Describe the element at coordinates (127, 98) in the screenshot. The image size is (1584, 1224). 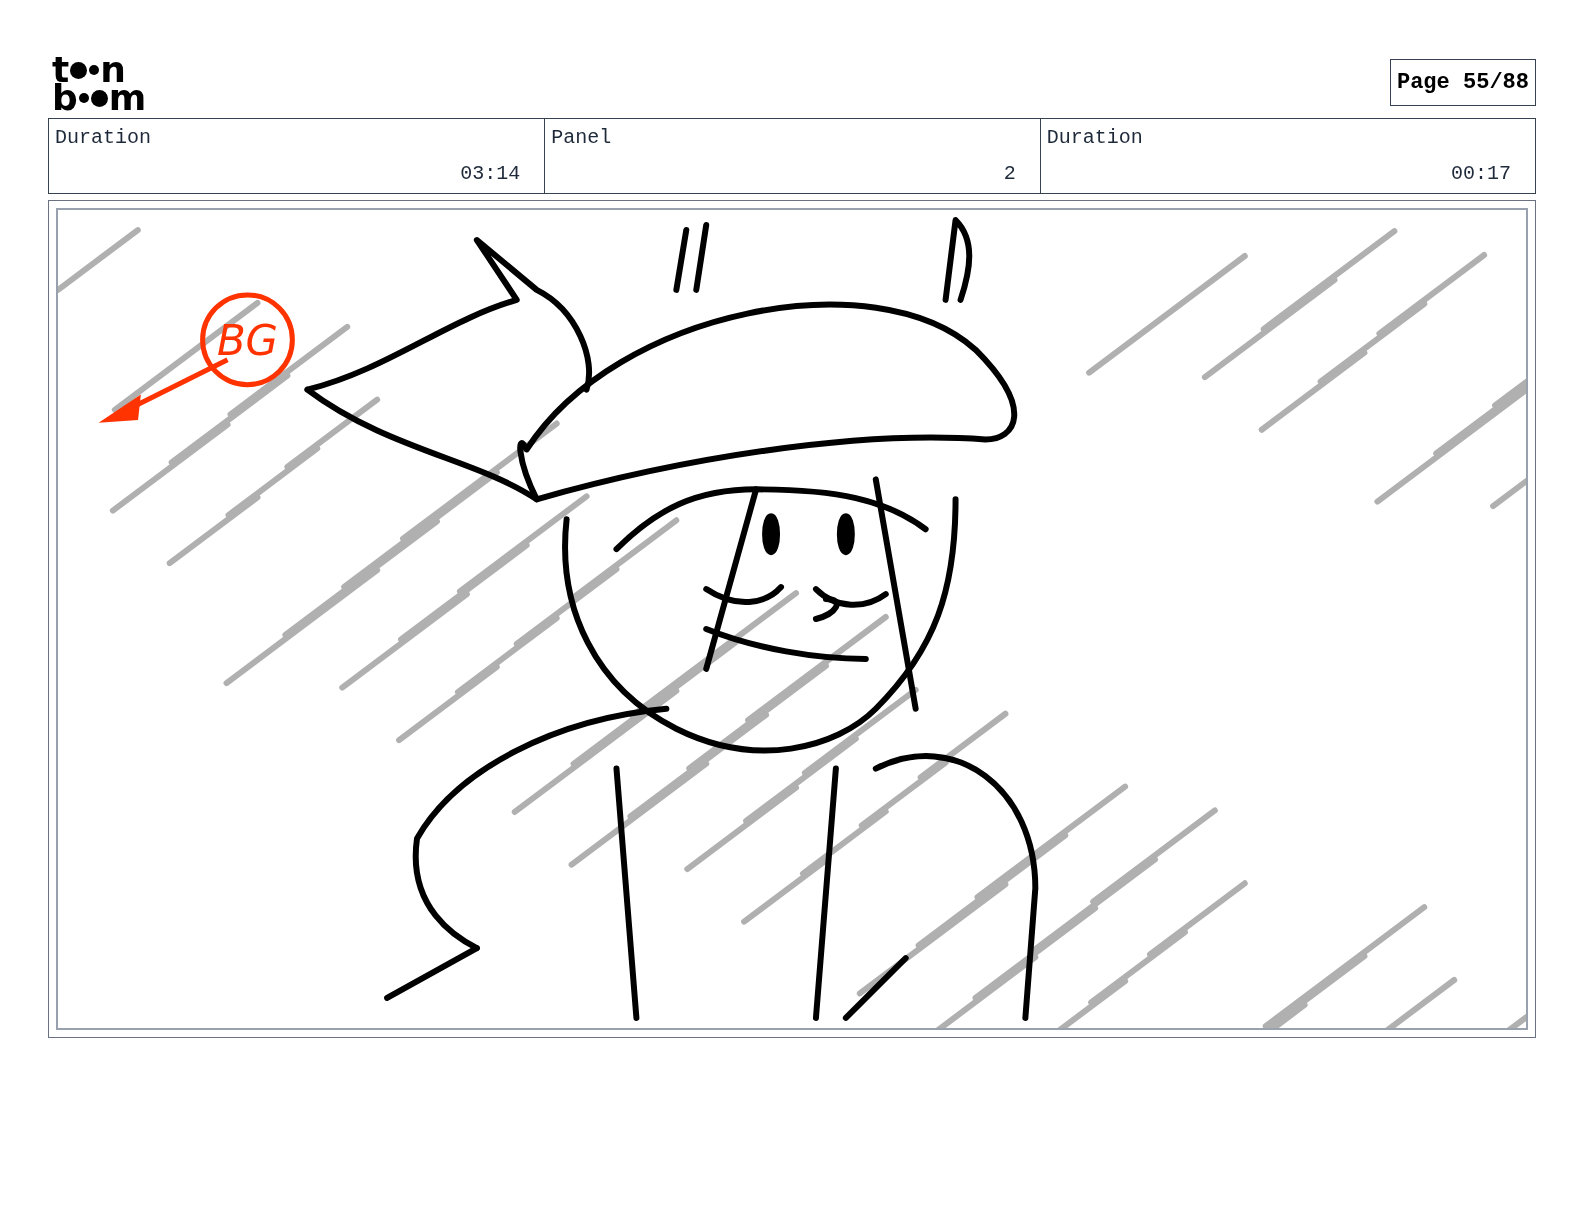
I see `logo-letter: m` at that location.